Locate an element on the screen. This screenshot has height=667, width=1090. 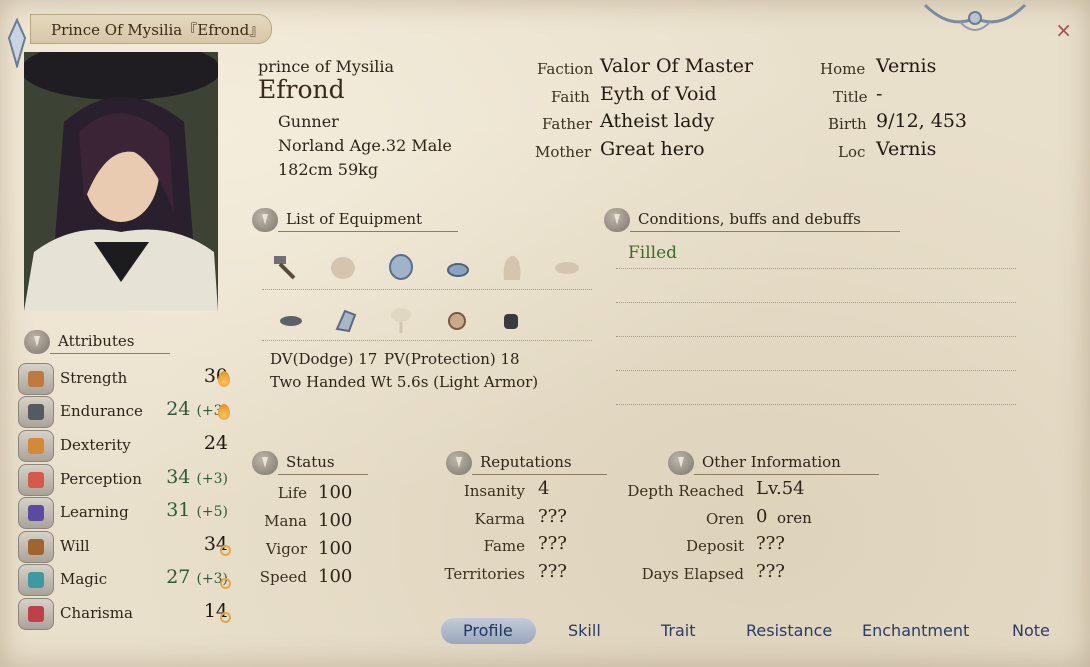
depth-value: Lv.54 is located at coordinates (780, 488).